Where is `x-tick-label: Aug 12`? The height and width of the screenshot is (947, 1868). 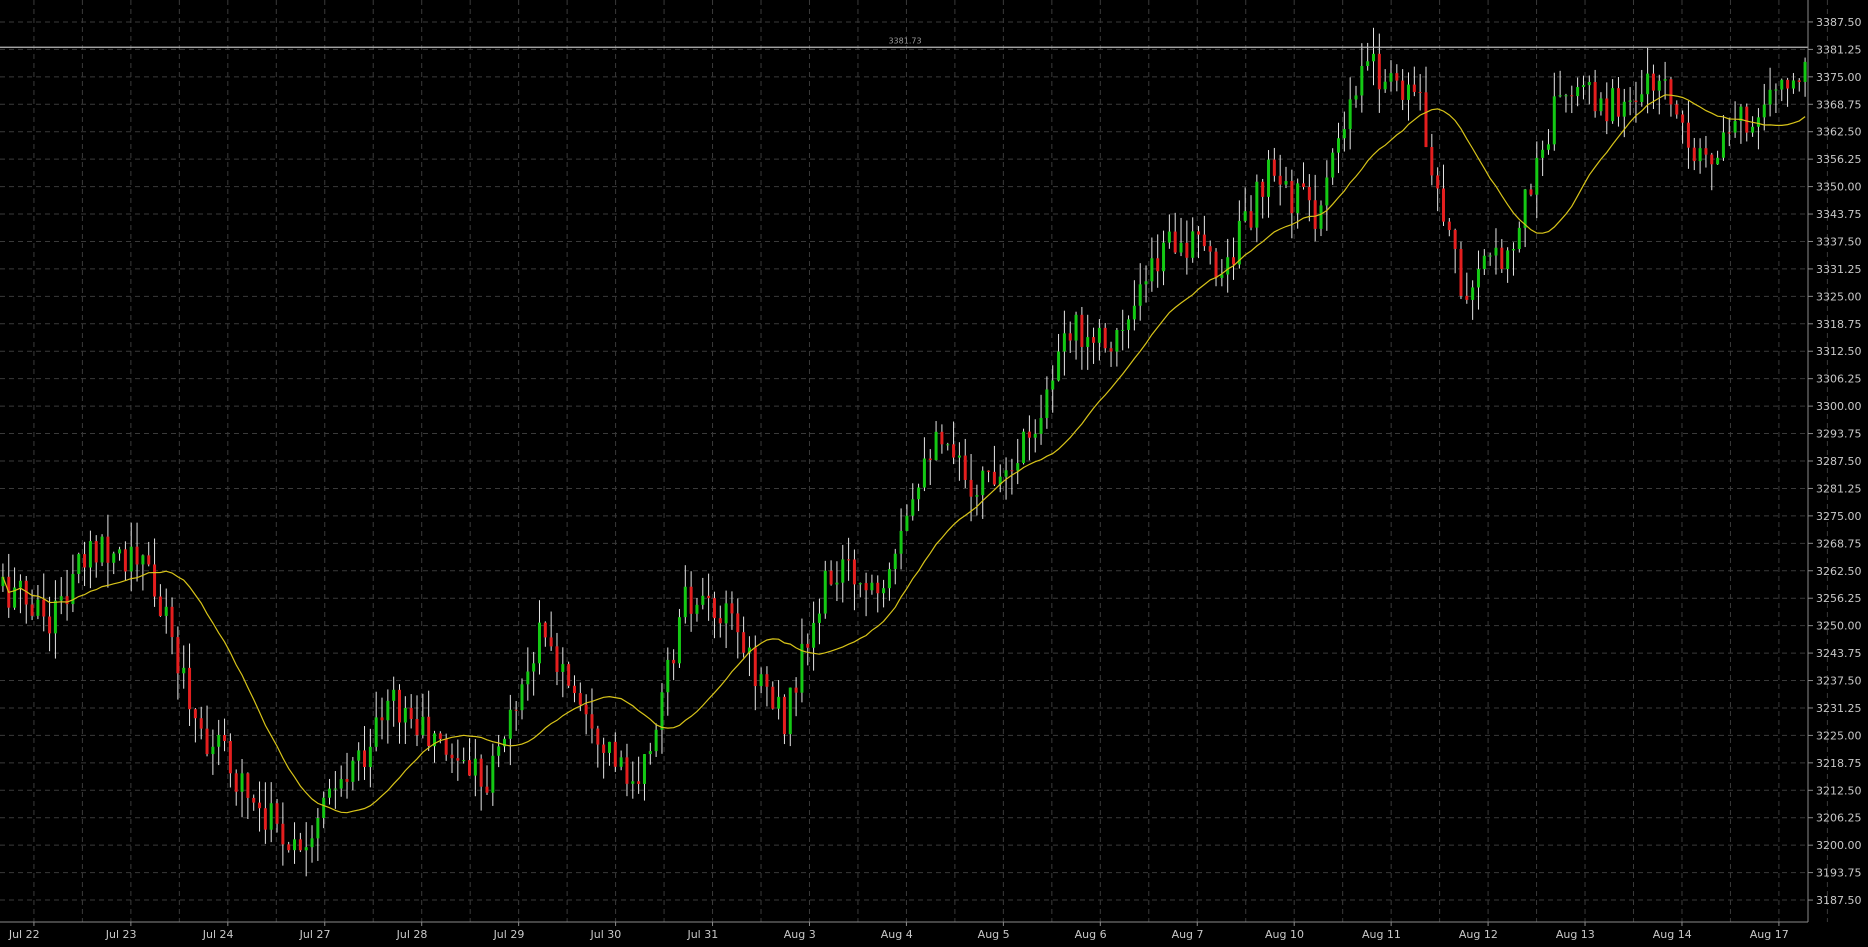 x-tick-label: Aug 12 is located at coordinates (1478, 934).